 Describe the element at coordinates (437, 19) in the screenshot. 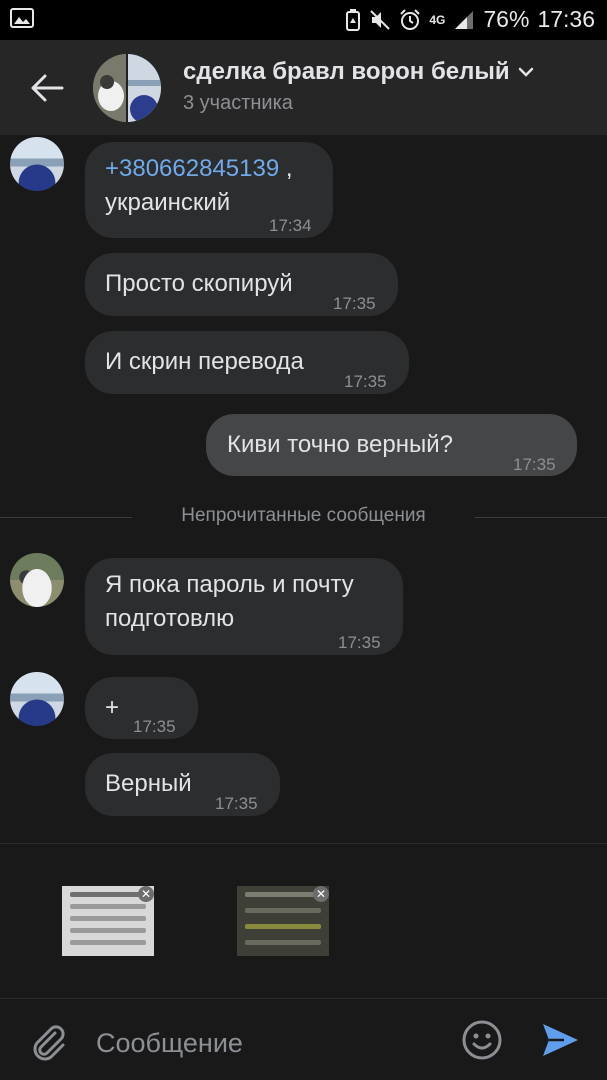

I see `network-type: 4G` at that location.